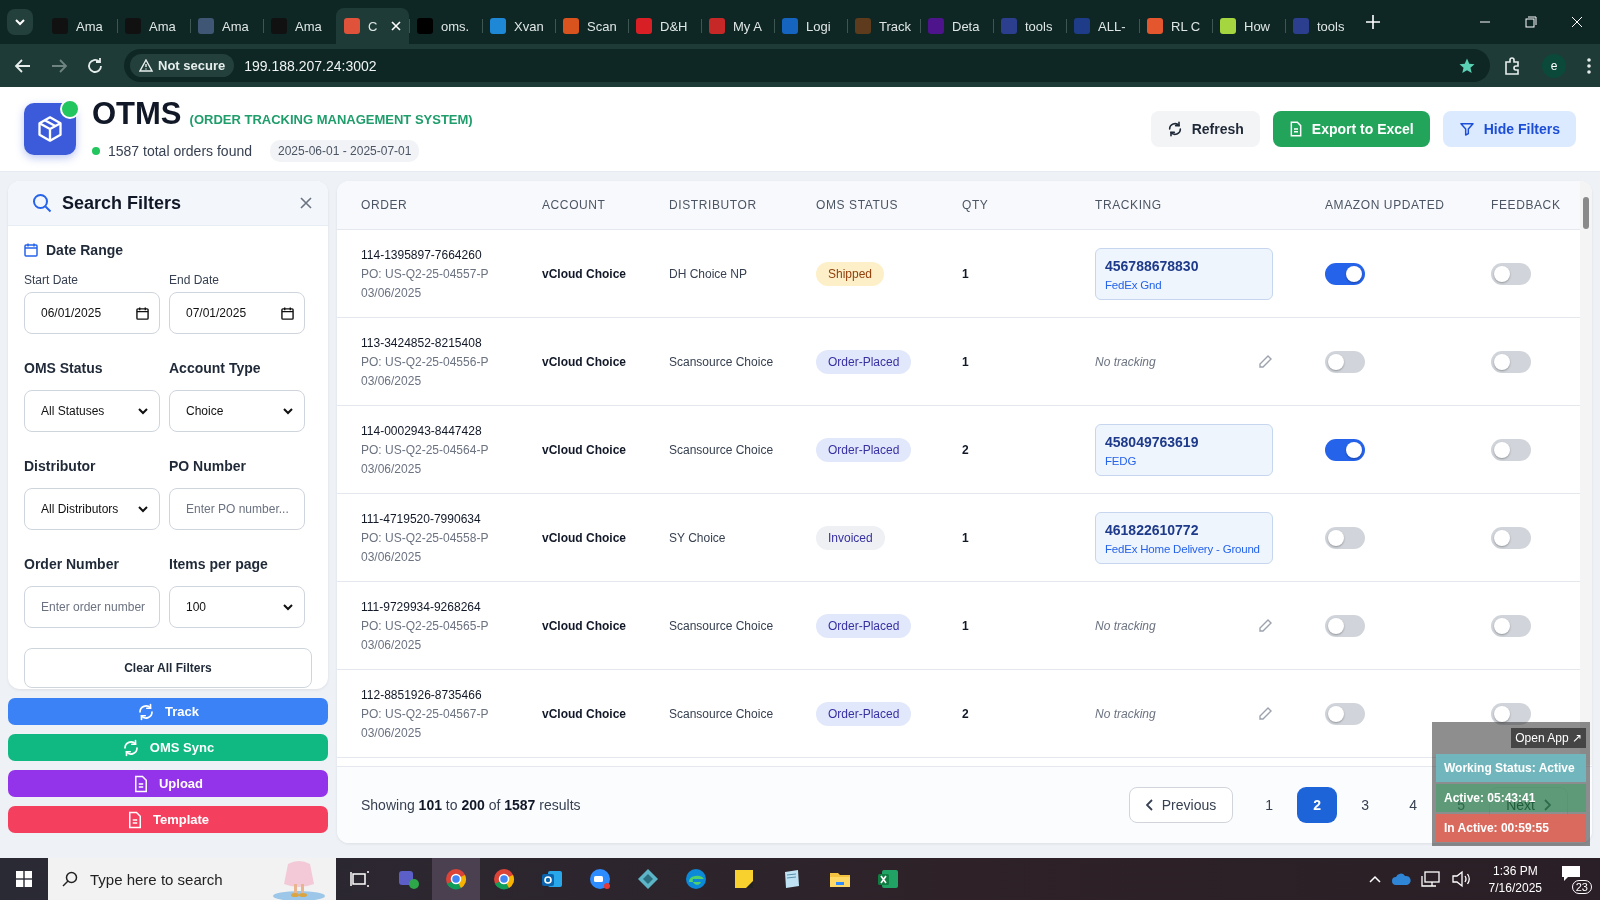 The height and width of the screenshot is (900, 1600). What do you see at coordinates (1125, 361) in the screenshot?
I see `no-tracking-text: No tracking` at bounding box center [1125, 361].